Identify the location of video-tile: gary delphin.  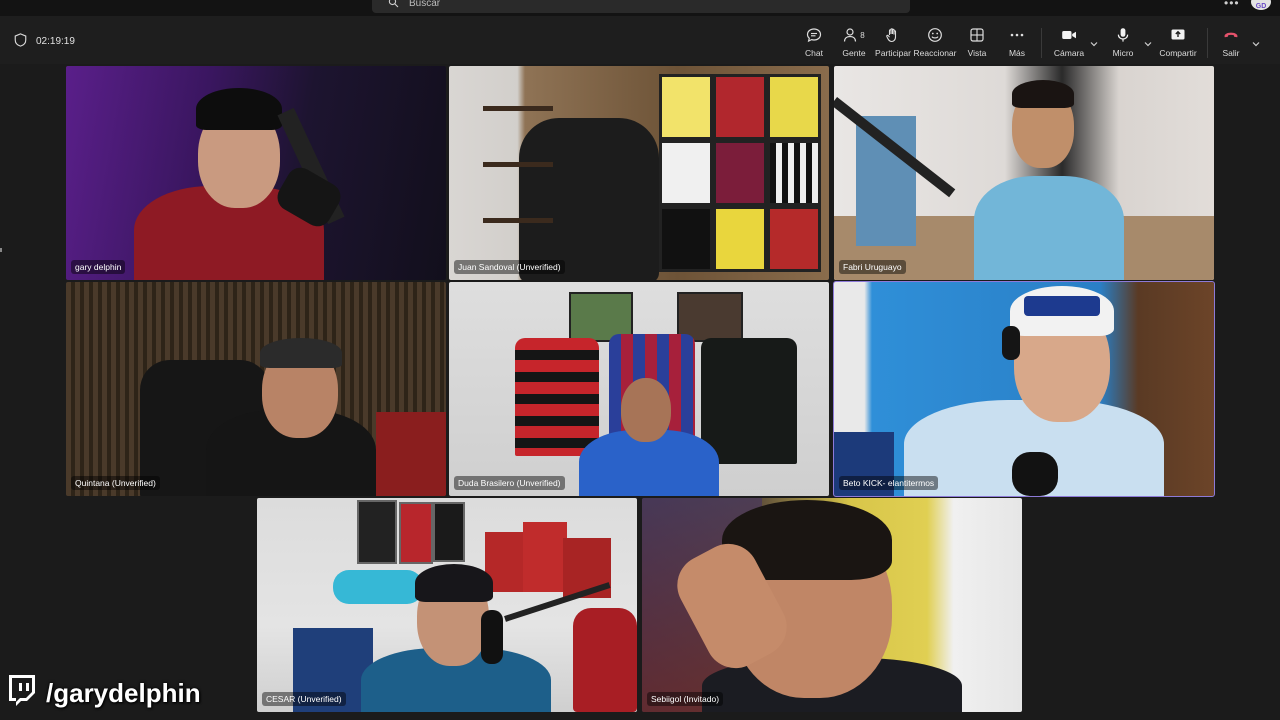
(256, 173).